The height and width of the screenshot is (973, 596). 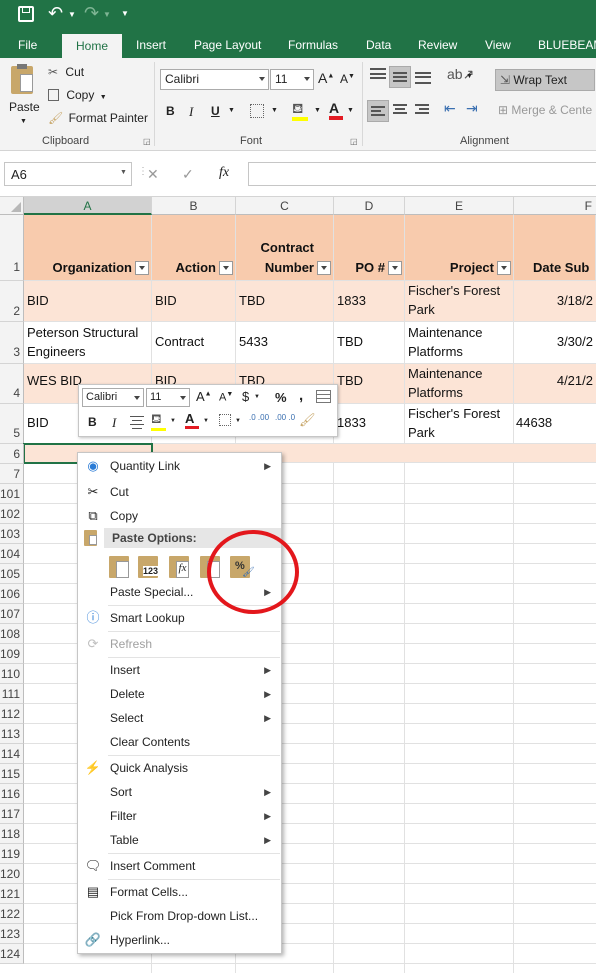 What do you see at coordinates (27, 45) in the screenshot?
I see `tab-file: File` at bounding box center [27, 45].